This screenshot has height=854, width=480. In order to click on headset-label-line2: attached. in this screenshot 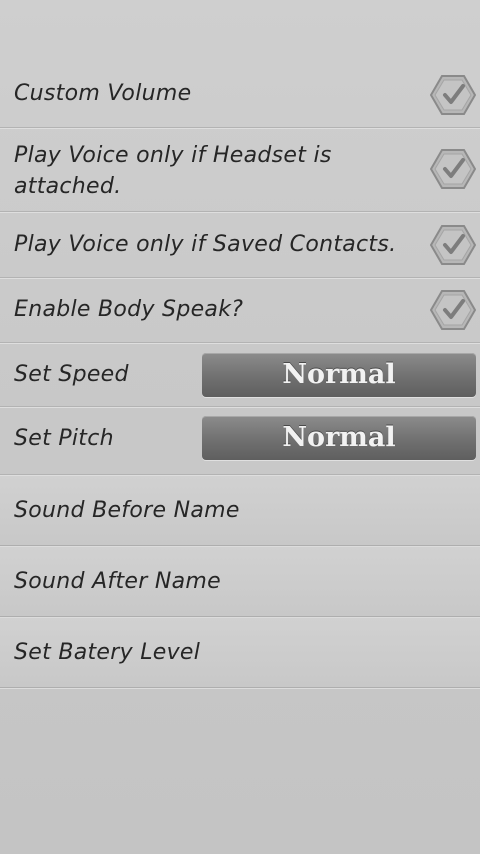, I will do `click(68, 186)`.